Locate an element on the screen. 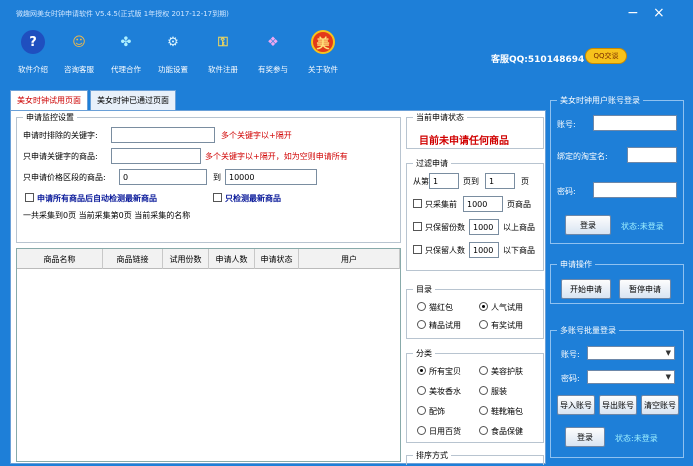 The width and height of the screenshot is (693, 466). multi-password-select: ▼ is located at coordinates (631, 377).